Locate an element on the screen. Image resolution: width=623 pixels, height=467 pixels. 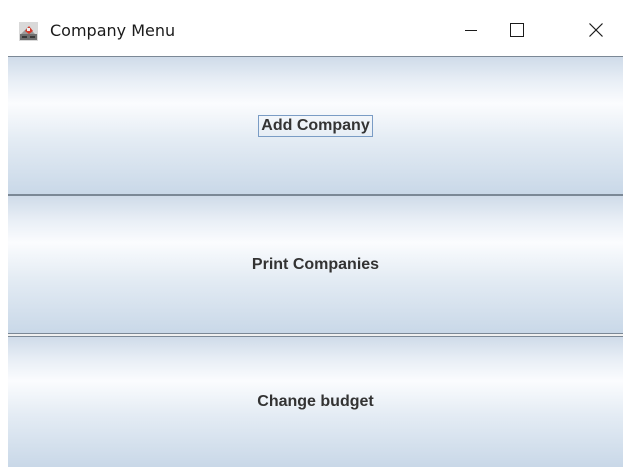
add-company-label: Add Company is located at coordinates (315, 125).